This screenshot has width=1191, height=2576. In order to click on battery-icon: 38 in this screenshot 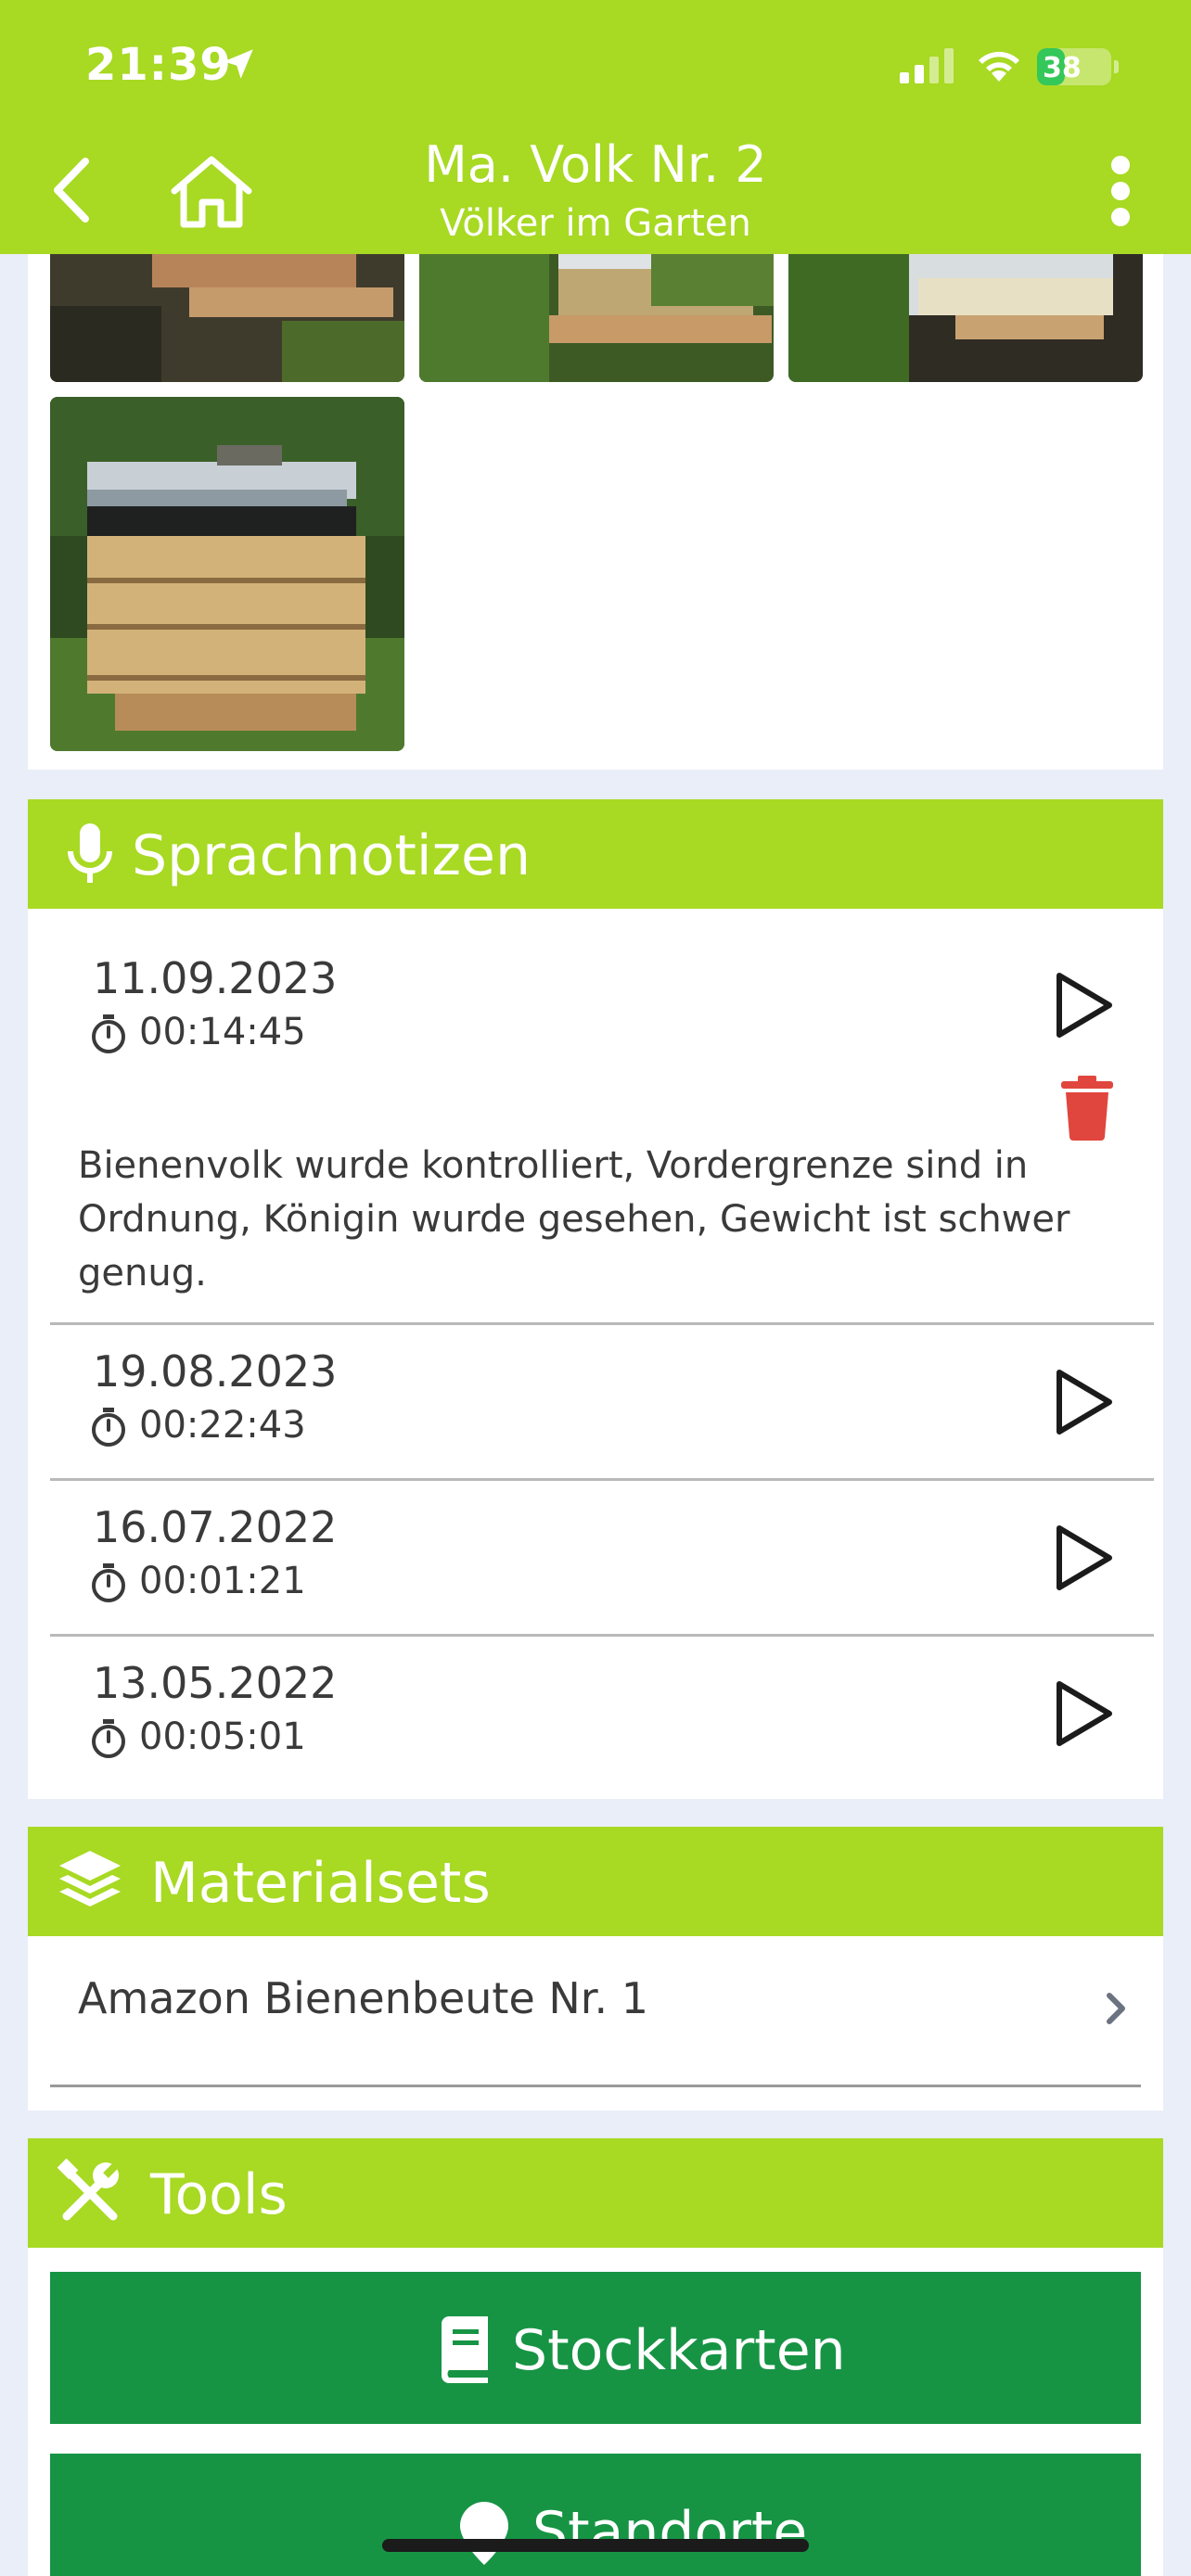, I will do `click(1078, 66)`.